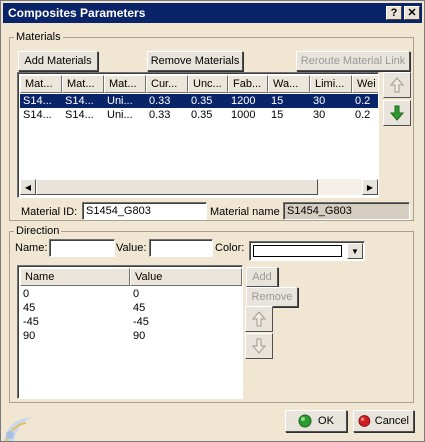 This screenshot has width=425, height=442. Describe the element at coordinates (316, 421) in the screenshot. I see `ok-button: OK` at that location.